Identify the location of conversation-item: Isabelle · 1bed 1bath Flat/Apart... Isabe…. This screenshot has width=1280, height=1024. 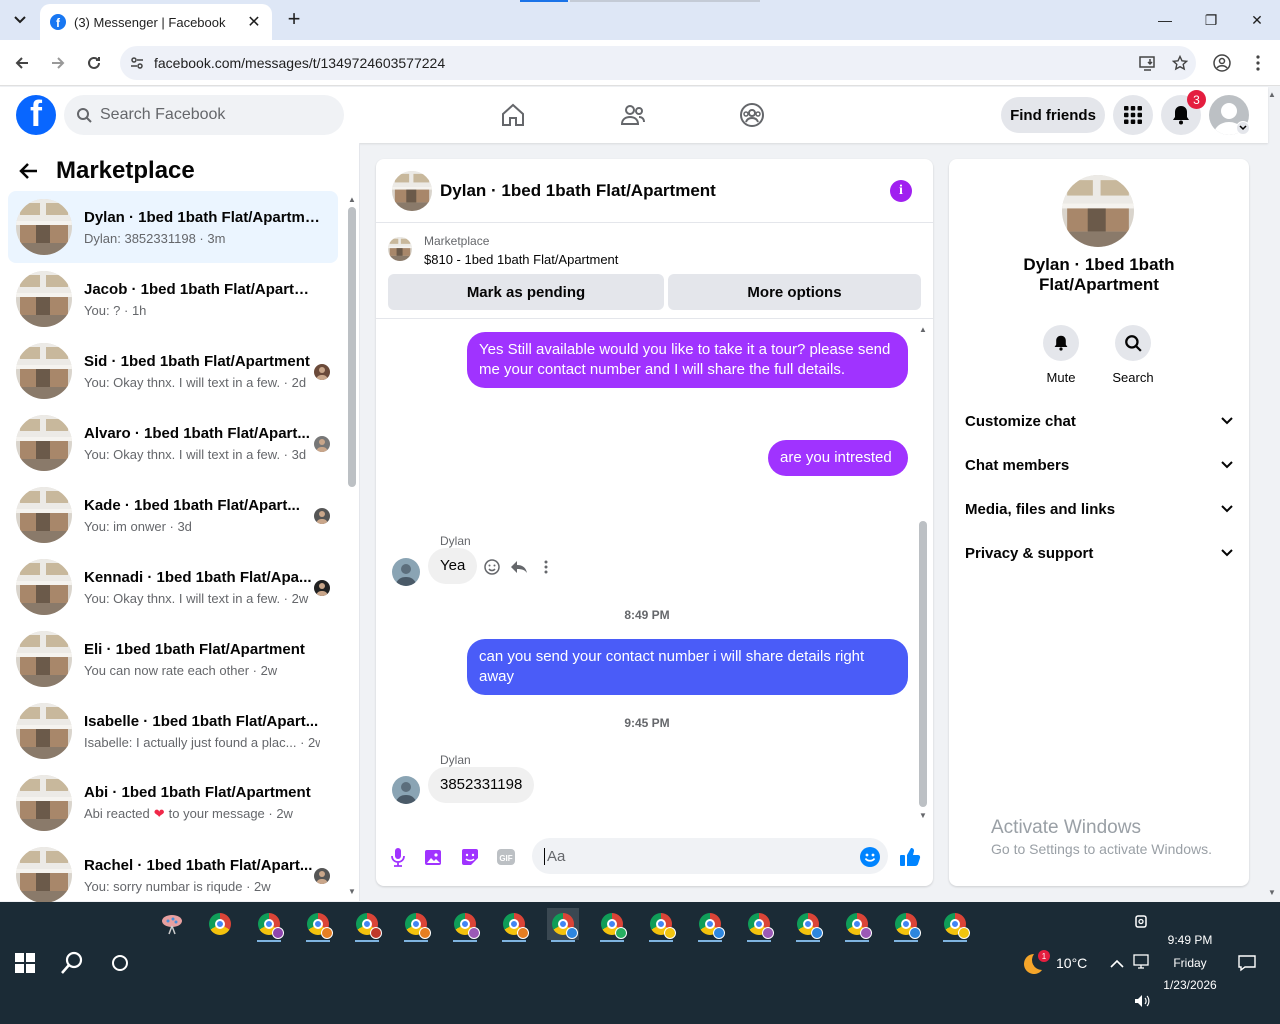
(173, 731).